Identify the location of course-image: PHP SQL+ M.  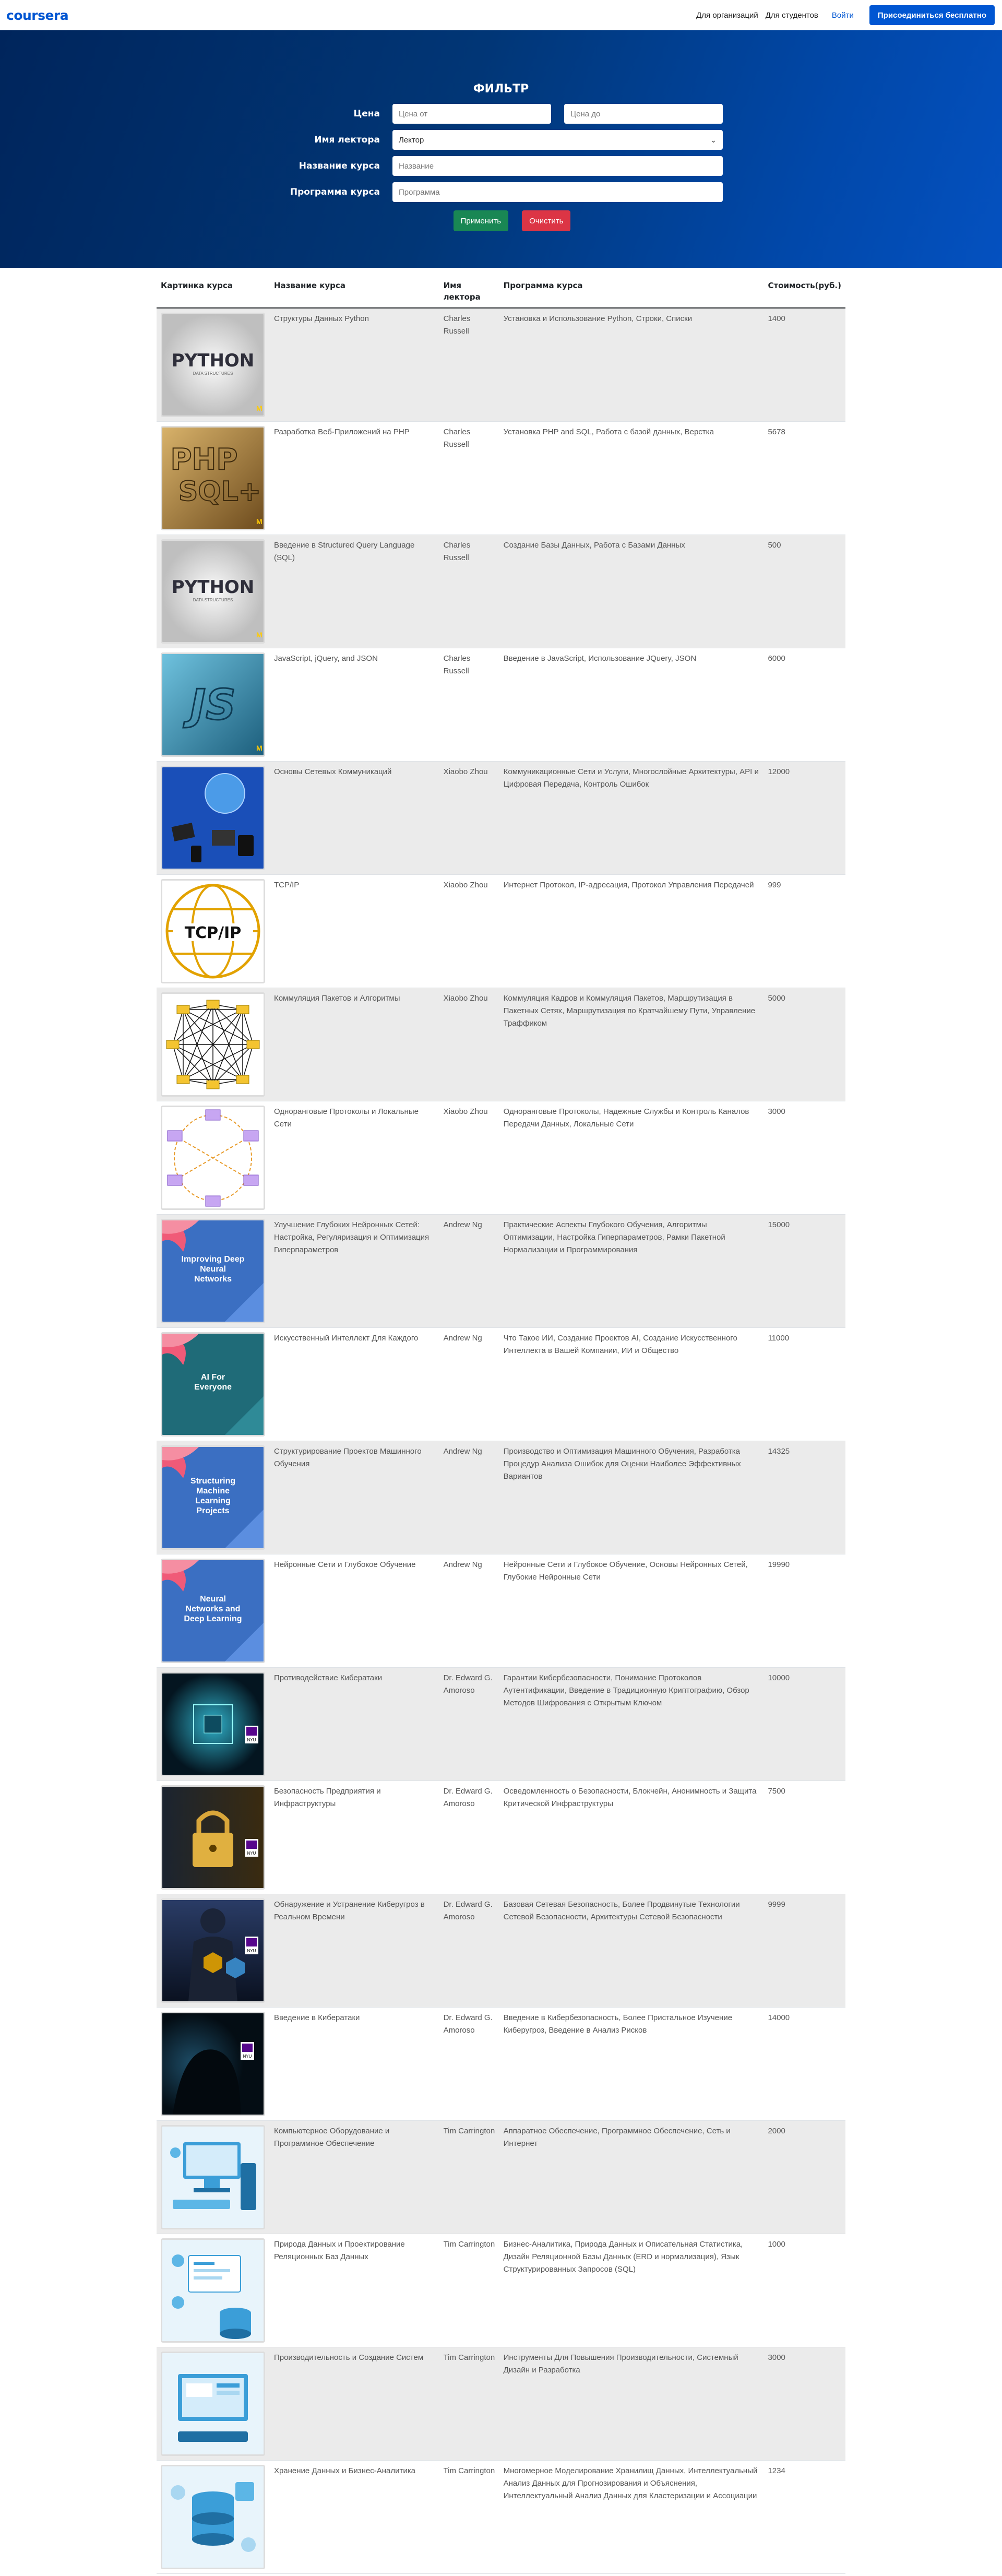
(213, 477).